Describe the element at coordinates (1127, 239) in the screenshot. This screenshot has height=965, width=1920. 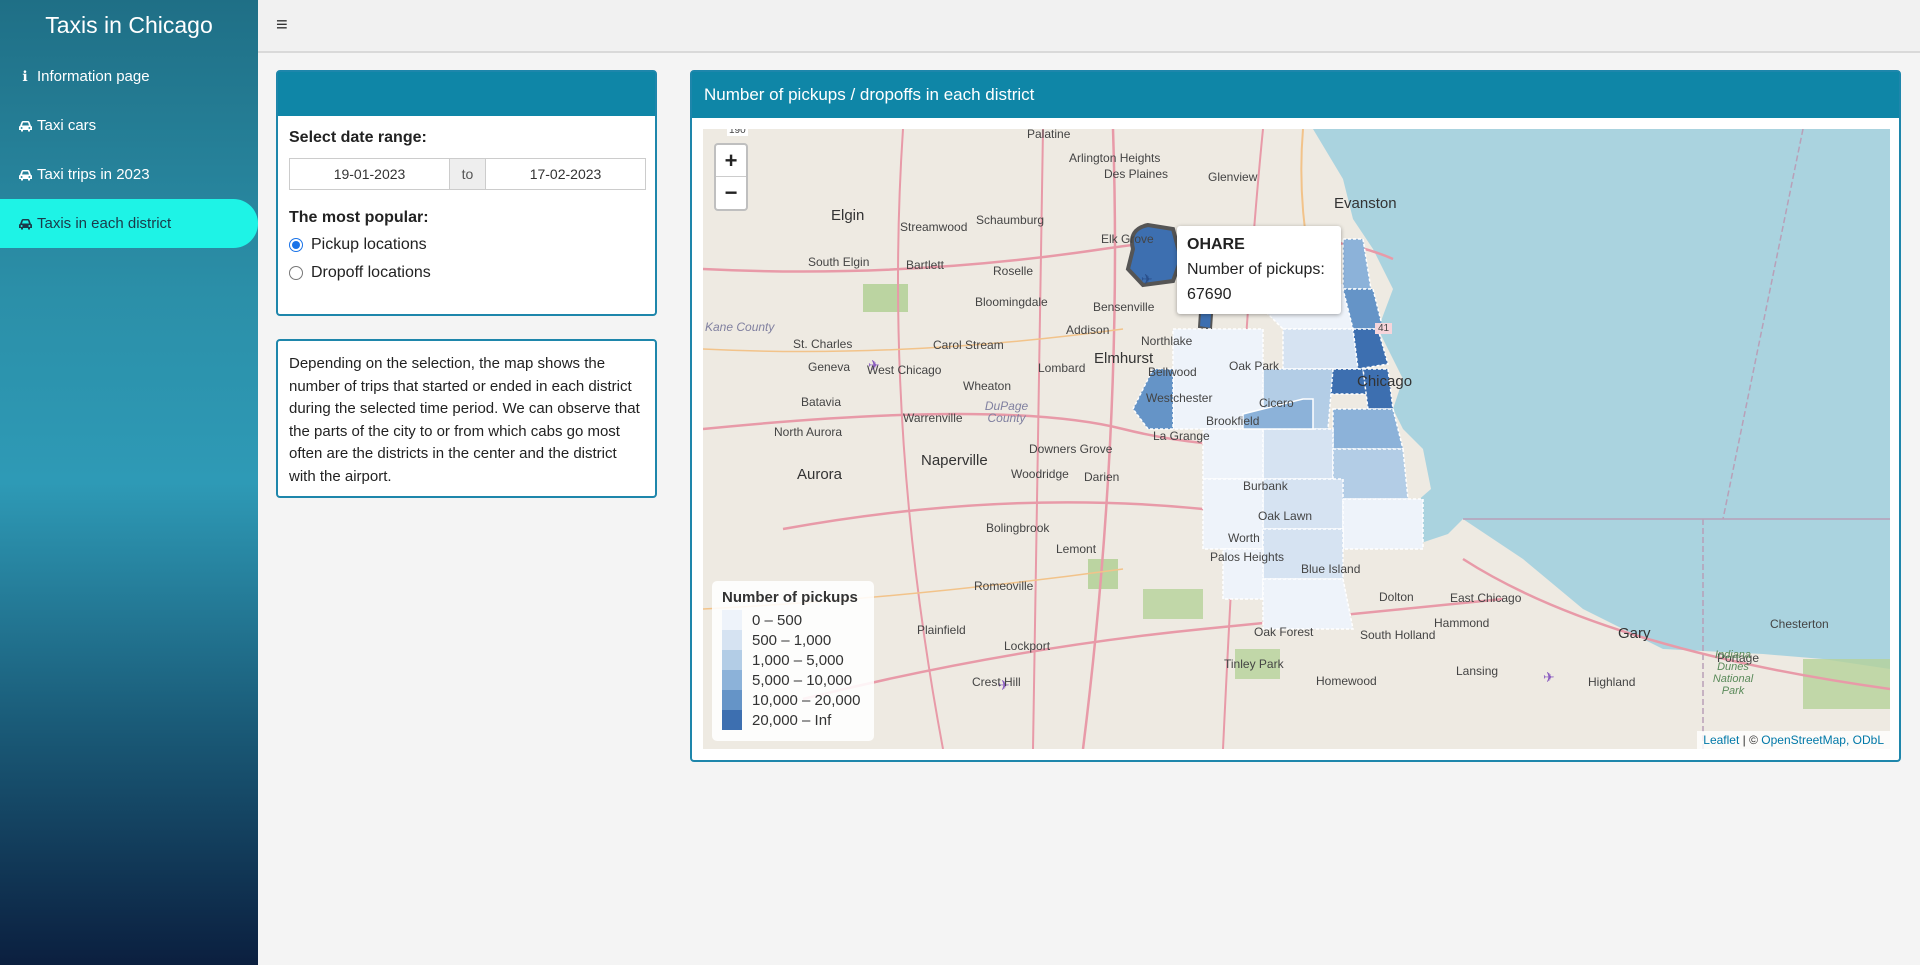
I see `place-label: Elk Grove` at that location.